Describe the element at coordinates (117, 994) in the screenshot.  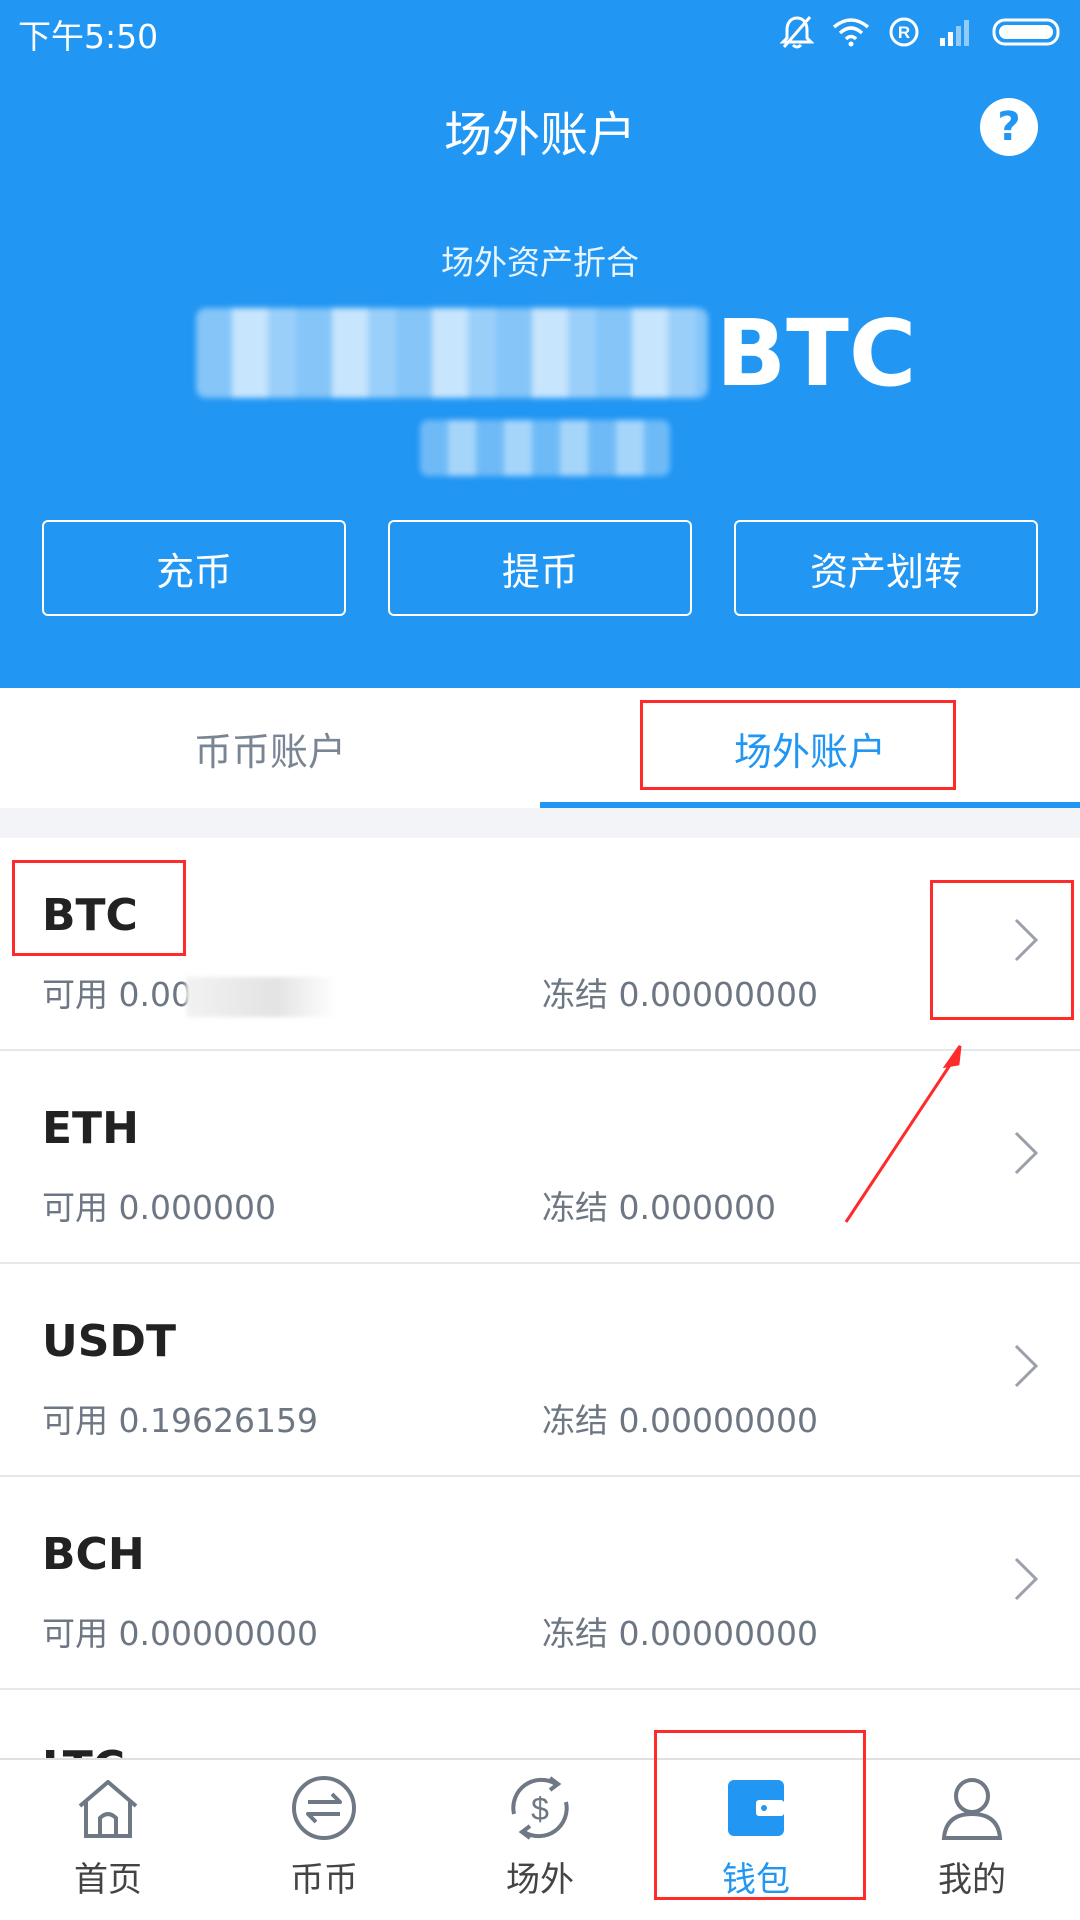
I see `available-balance-text: 可用 0.00` at that location.